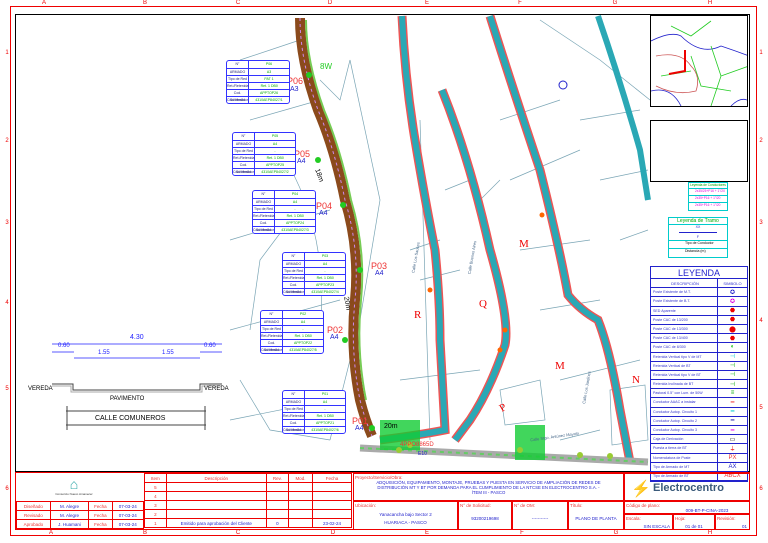  Describe the element at coordinates (699, 421) in the screenshot. I see `legend-row: Conductor Autop. Circuito 2 ━` at that location.